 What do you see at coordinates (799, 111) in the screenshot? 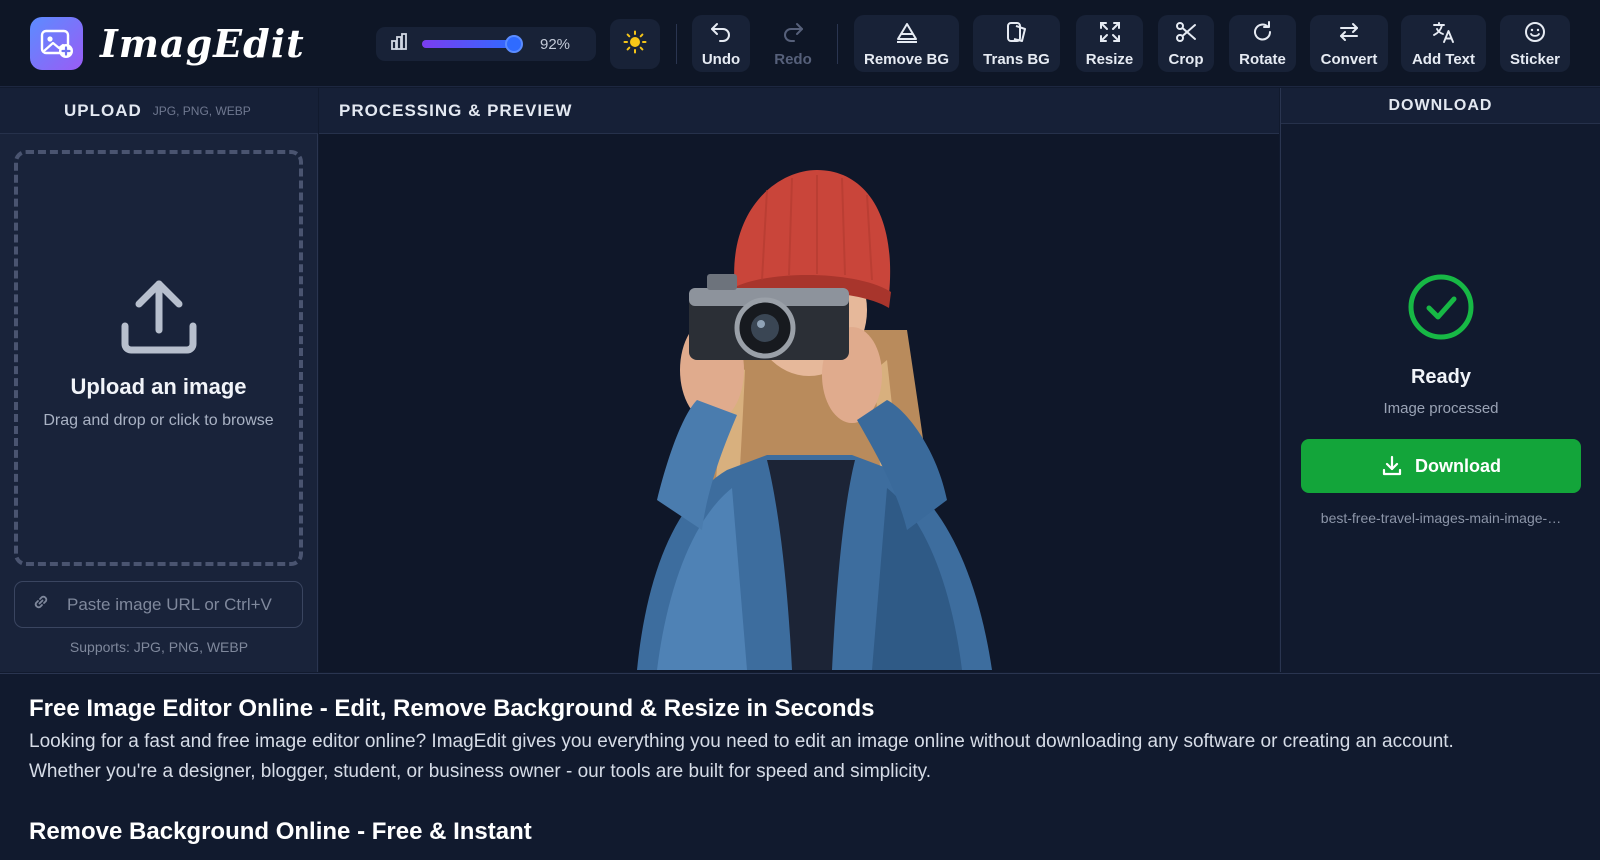
I see `preview-panel-header: PROCESSING & PREVIEW` at bounding box center [799, 111].